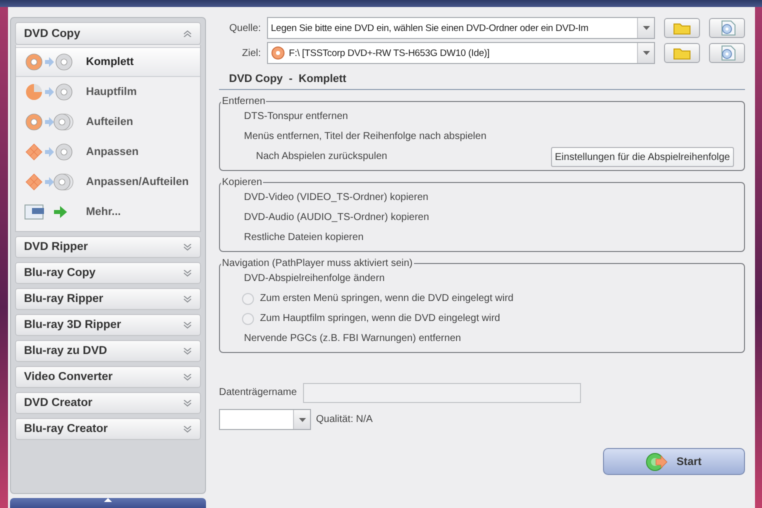 Image resolution: width=762 pixels, height=508 pixels. Describe the element at coordinates (489, 137) in the screenshot. I see `option-label: Menüs entfernen, Titel der Reihenfolge nach abspielen` at that location.